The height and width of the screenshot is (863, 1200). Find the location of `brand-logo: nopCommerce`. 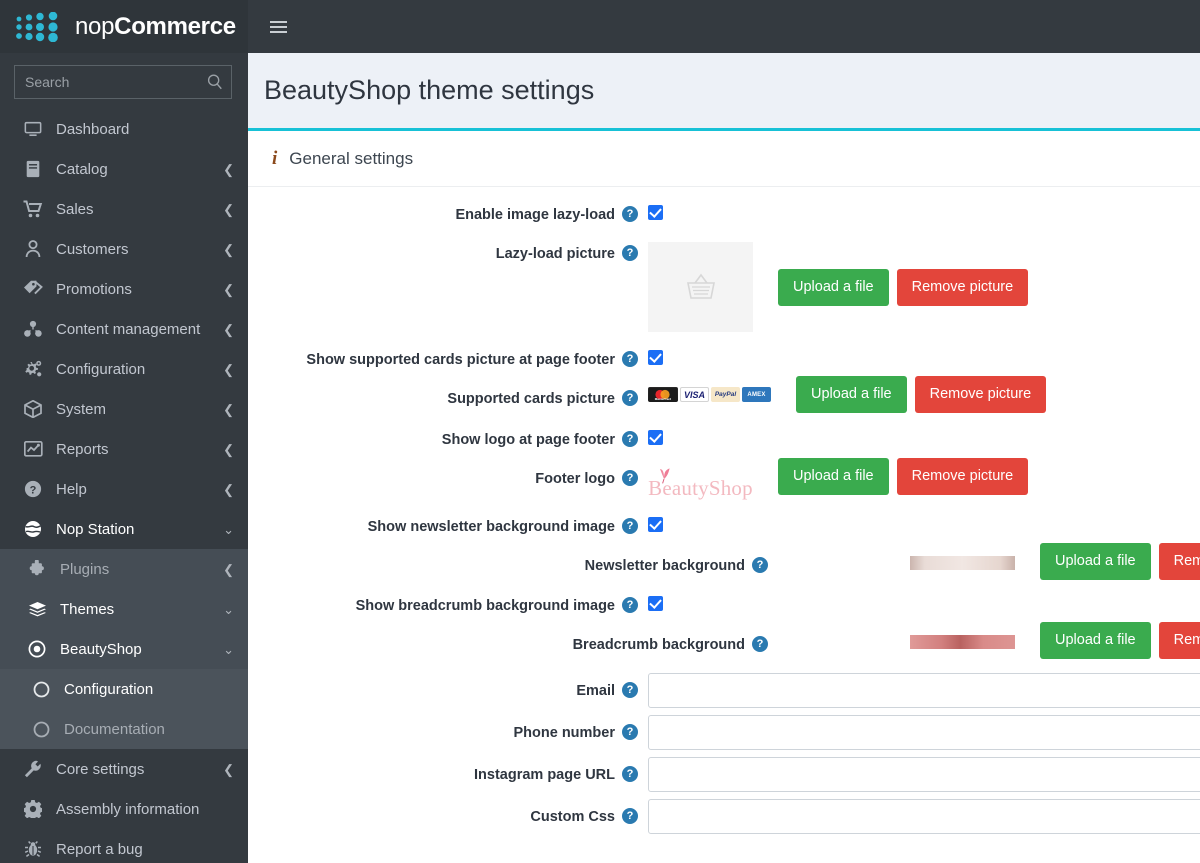

brand-logo: nopCommerce is located at coordinates (124, 26).